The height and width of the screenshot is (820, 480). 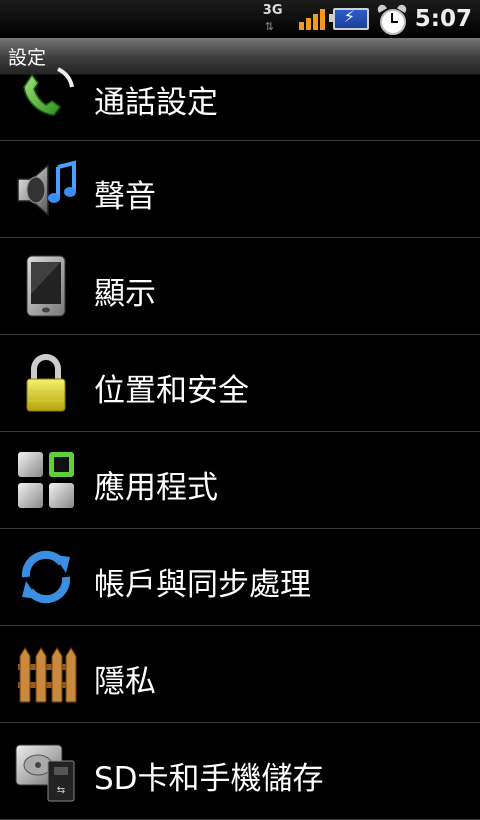 I want to click on phone-icon, so click(x=48, y=91).